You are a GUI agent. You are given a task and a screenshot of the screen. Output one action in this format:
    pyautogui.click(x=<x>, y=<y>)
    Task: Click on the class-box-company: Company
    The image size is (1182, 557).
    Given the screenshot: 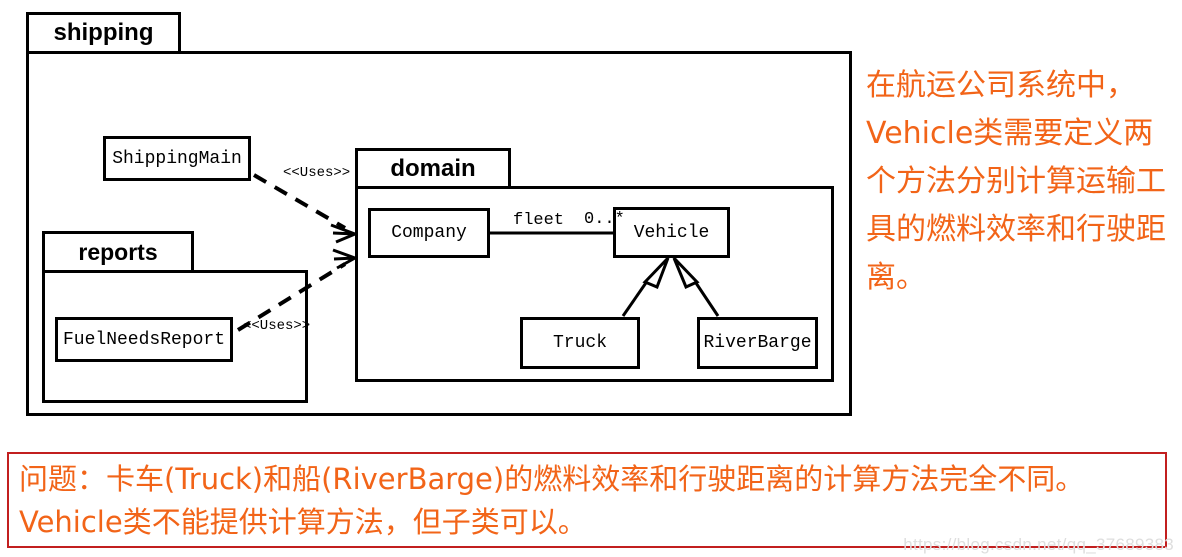 What is the action you would take?
    pyautogui.click(x=429, y=233)
    